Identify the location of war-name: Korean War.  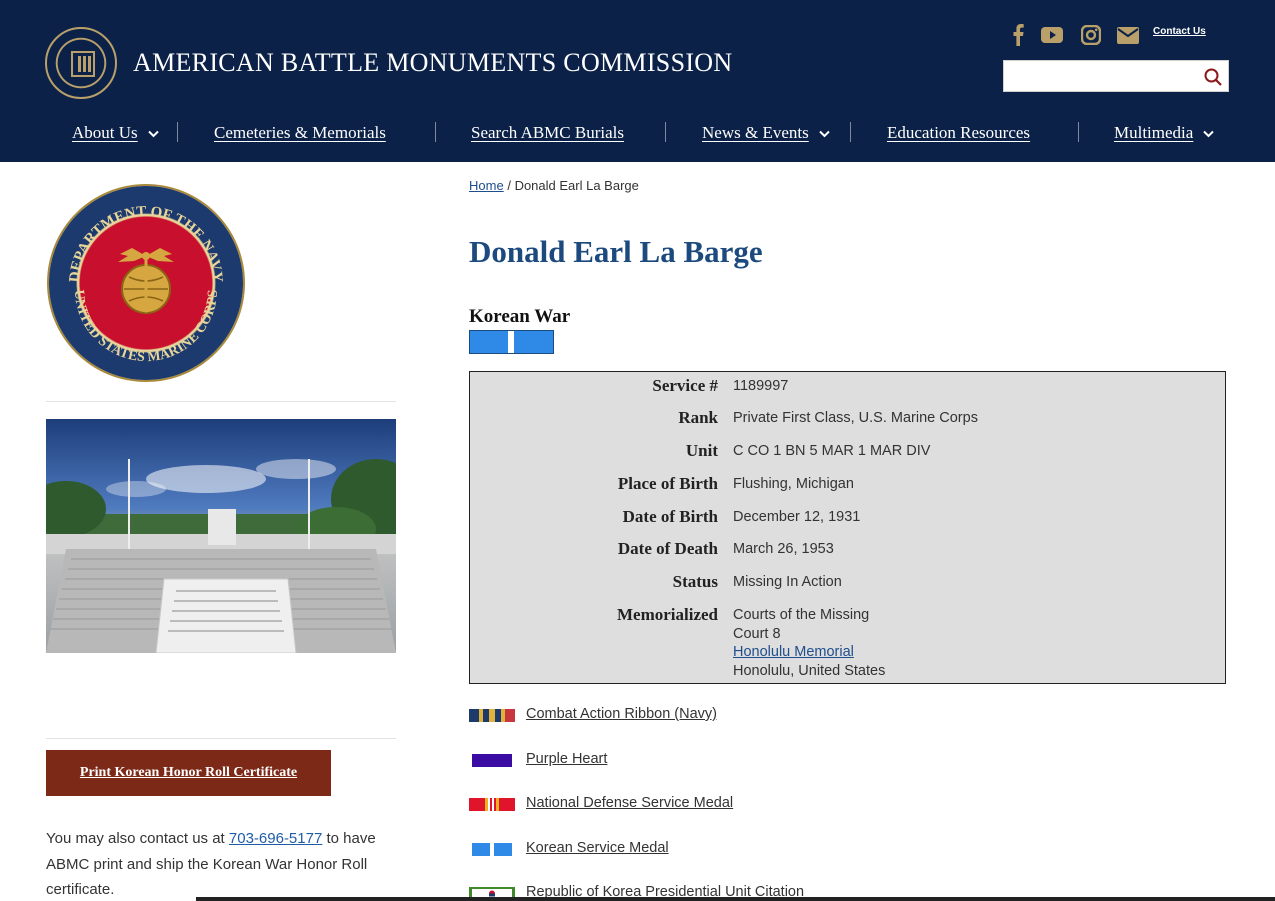
(520, 316).